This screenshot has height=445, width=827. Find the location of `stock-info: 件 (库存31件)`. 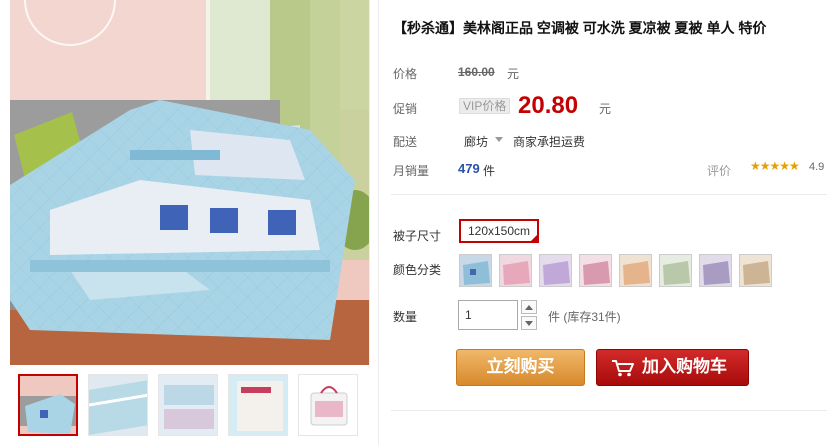

stock-info: 件 (库存31件) is located at coordinates (584, 317).